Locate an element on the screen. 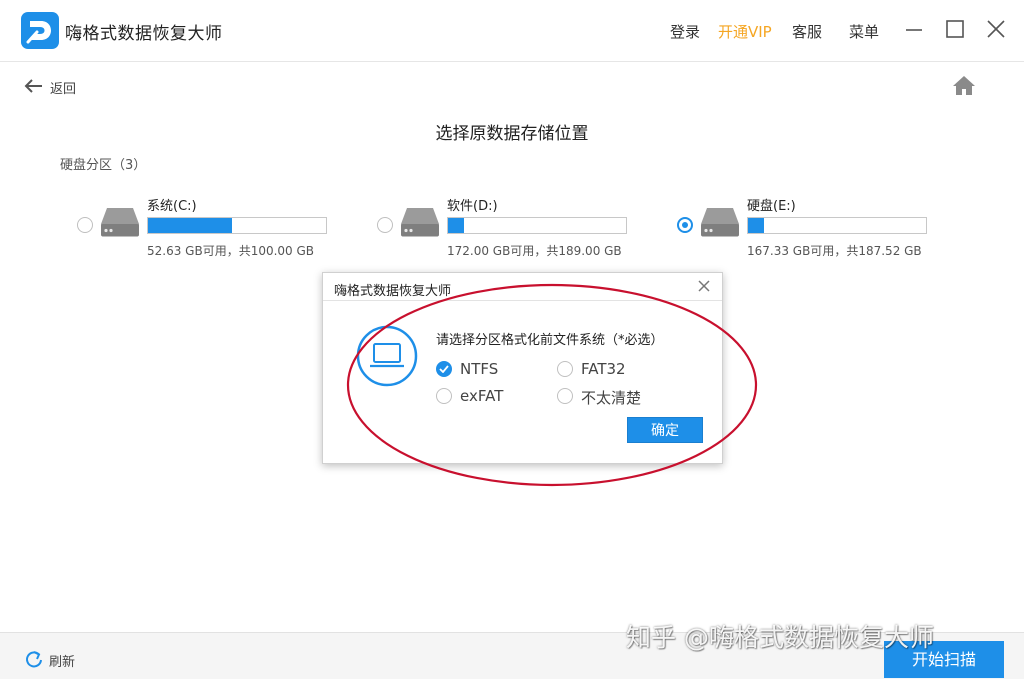 The image size is (1024, 679). drive-name: 软件(D:) is located at coordinates (472, 206).